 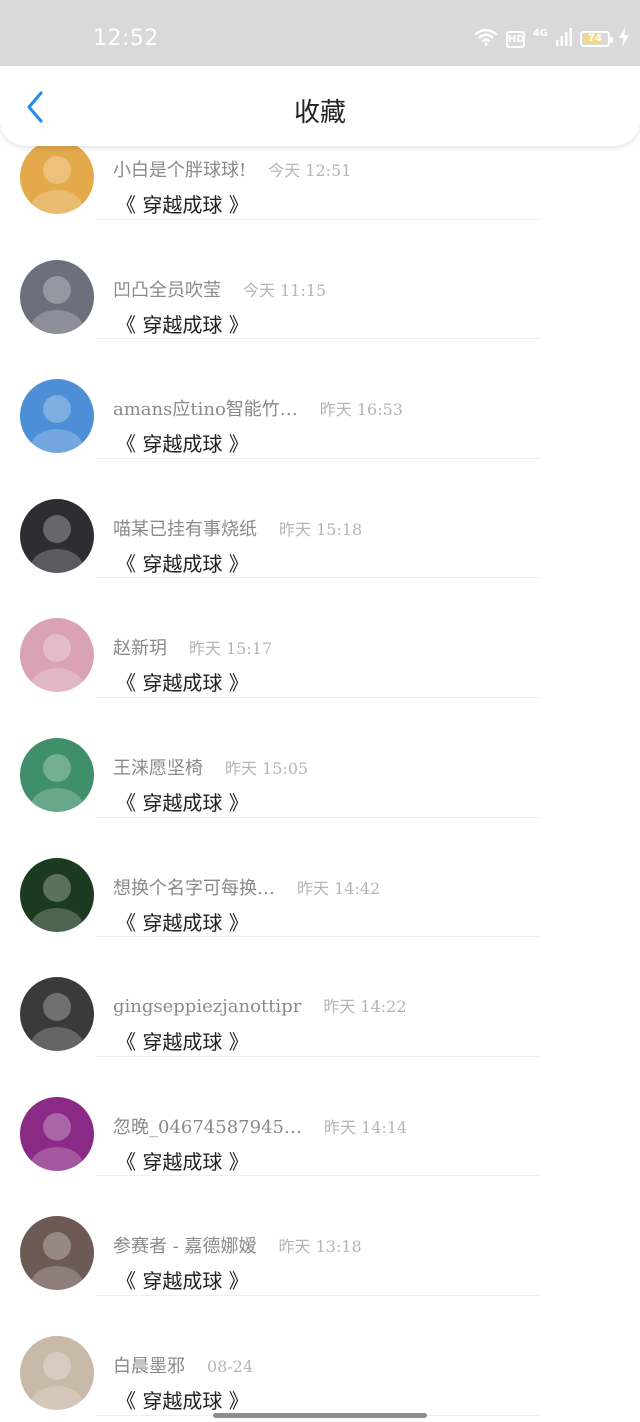 What do you see at coordinates (149, 1366) in the screenshot?
I see `username: 白晨墨邪` at bounding box center [149, 1366].